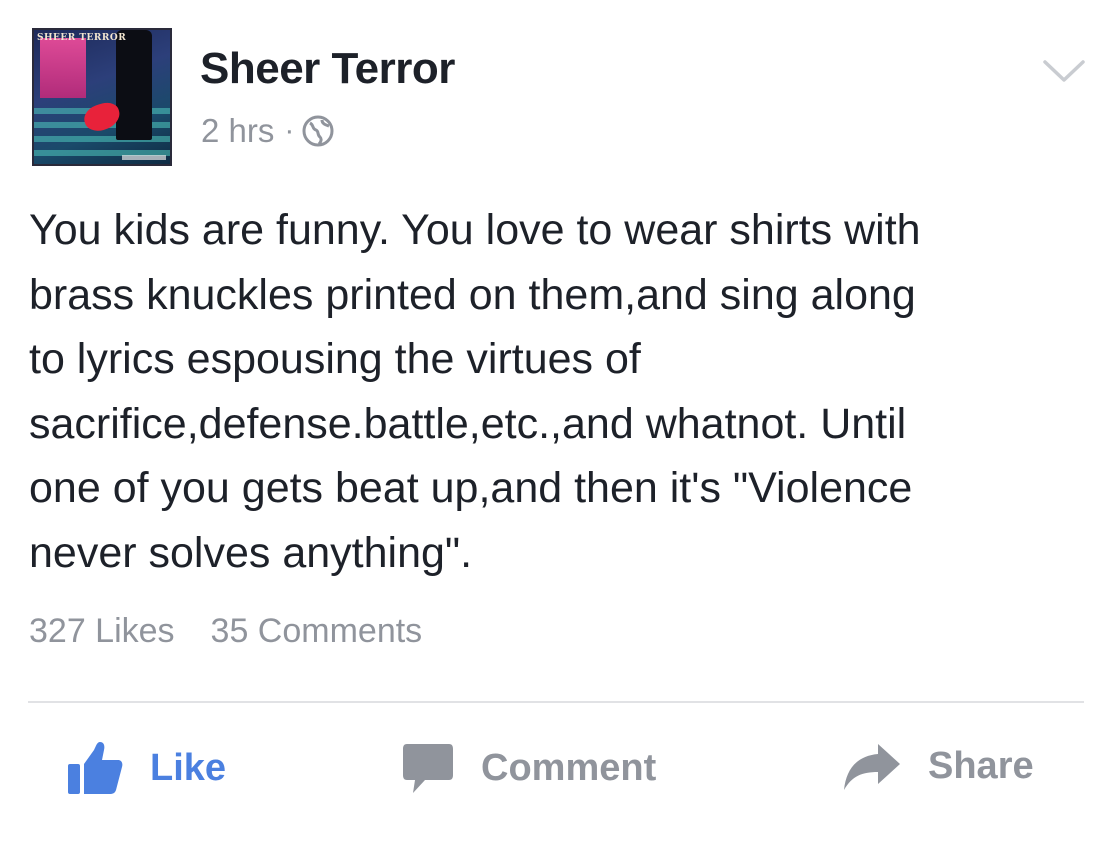 The height and width of the screenshot is (843, 1111). I want to click on comment-label: Comment, so click(569, 767).